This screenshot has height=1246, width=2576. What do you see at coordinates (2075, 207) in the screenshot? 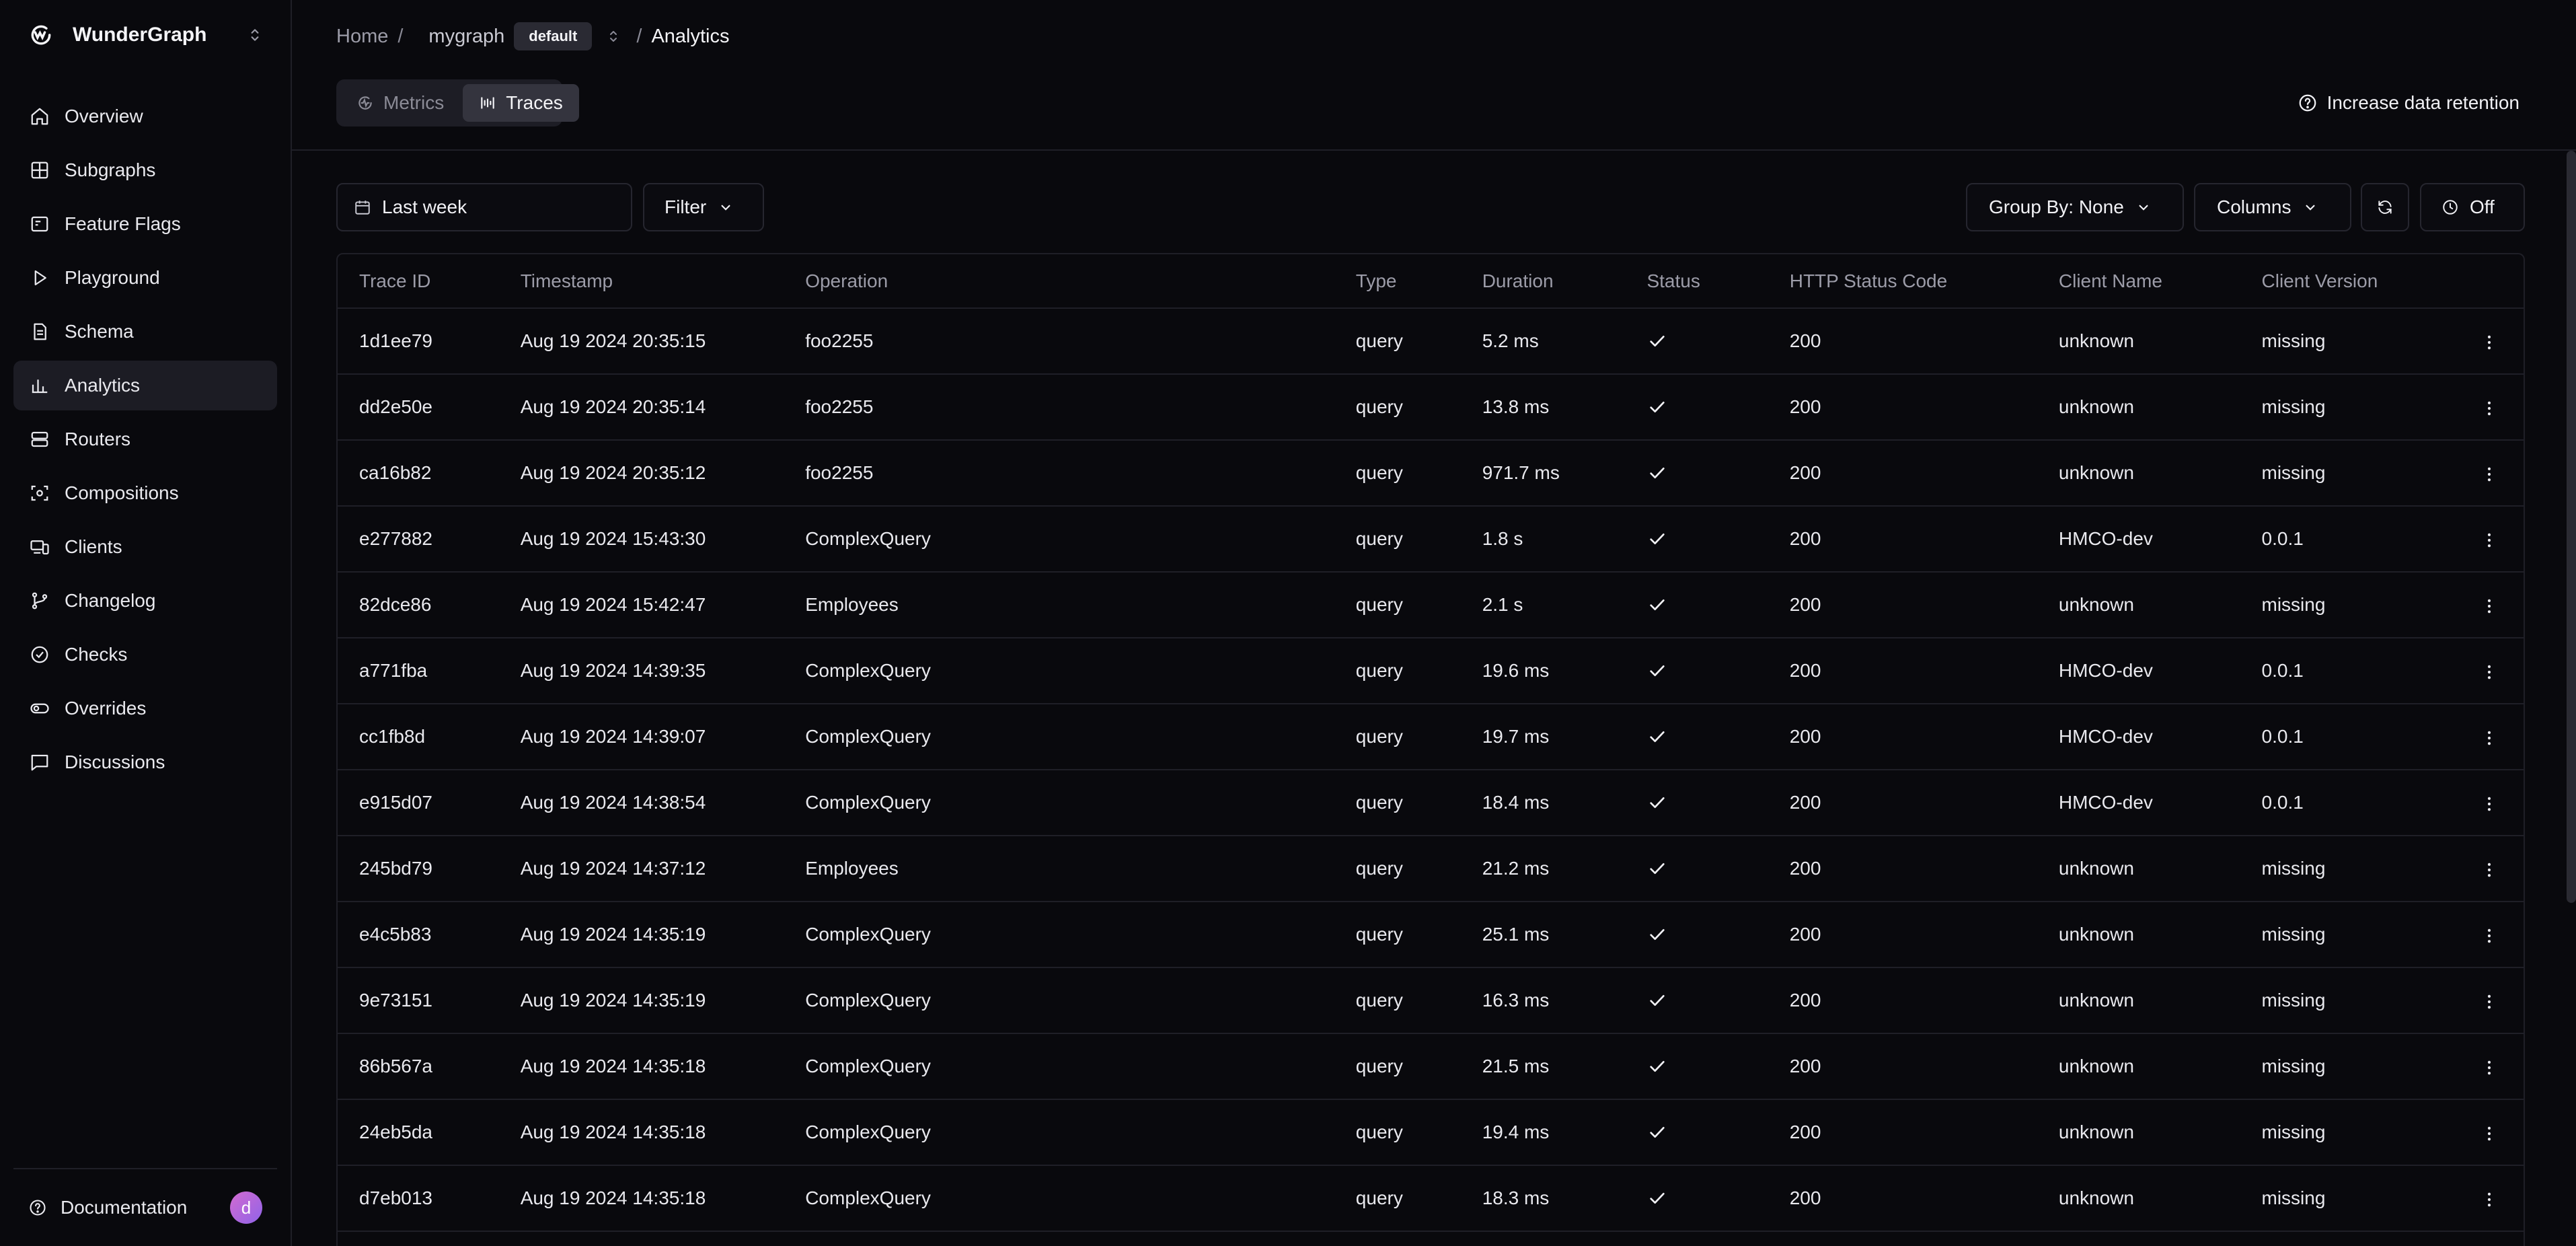
I see `group-by-button: Group By: None` at bounding box center [2075, 207].